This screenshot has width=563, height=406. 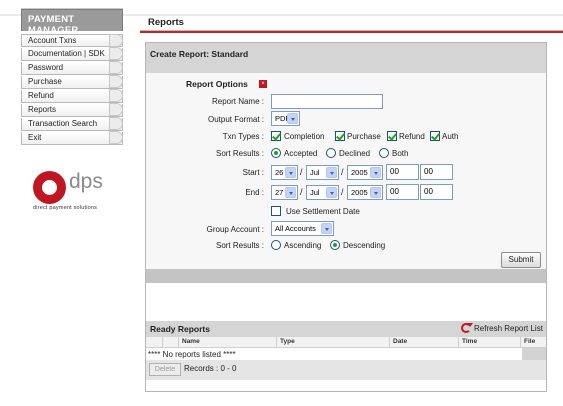 What do you see at coordinates (436, 192) in the screenshot?
I see `end-minute-input: 00` at bounding box center [436, 192].